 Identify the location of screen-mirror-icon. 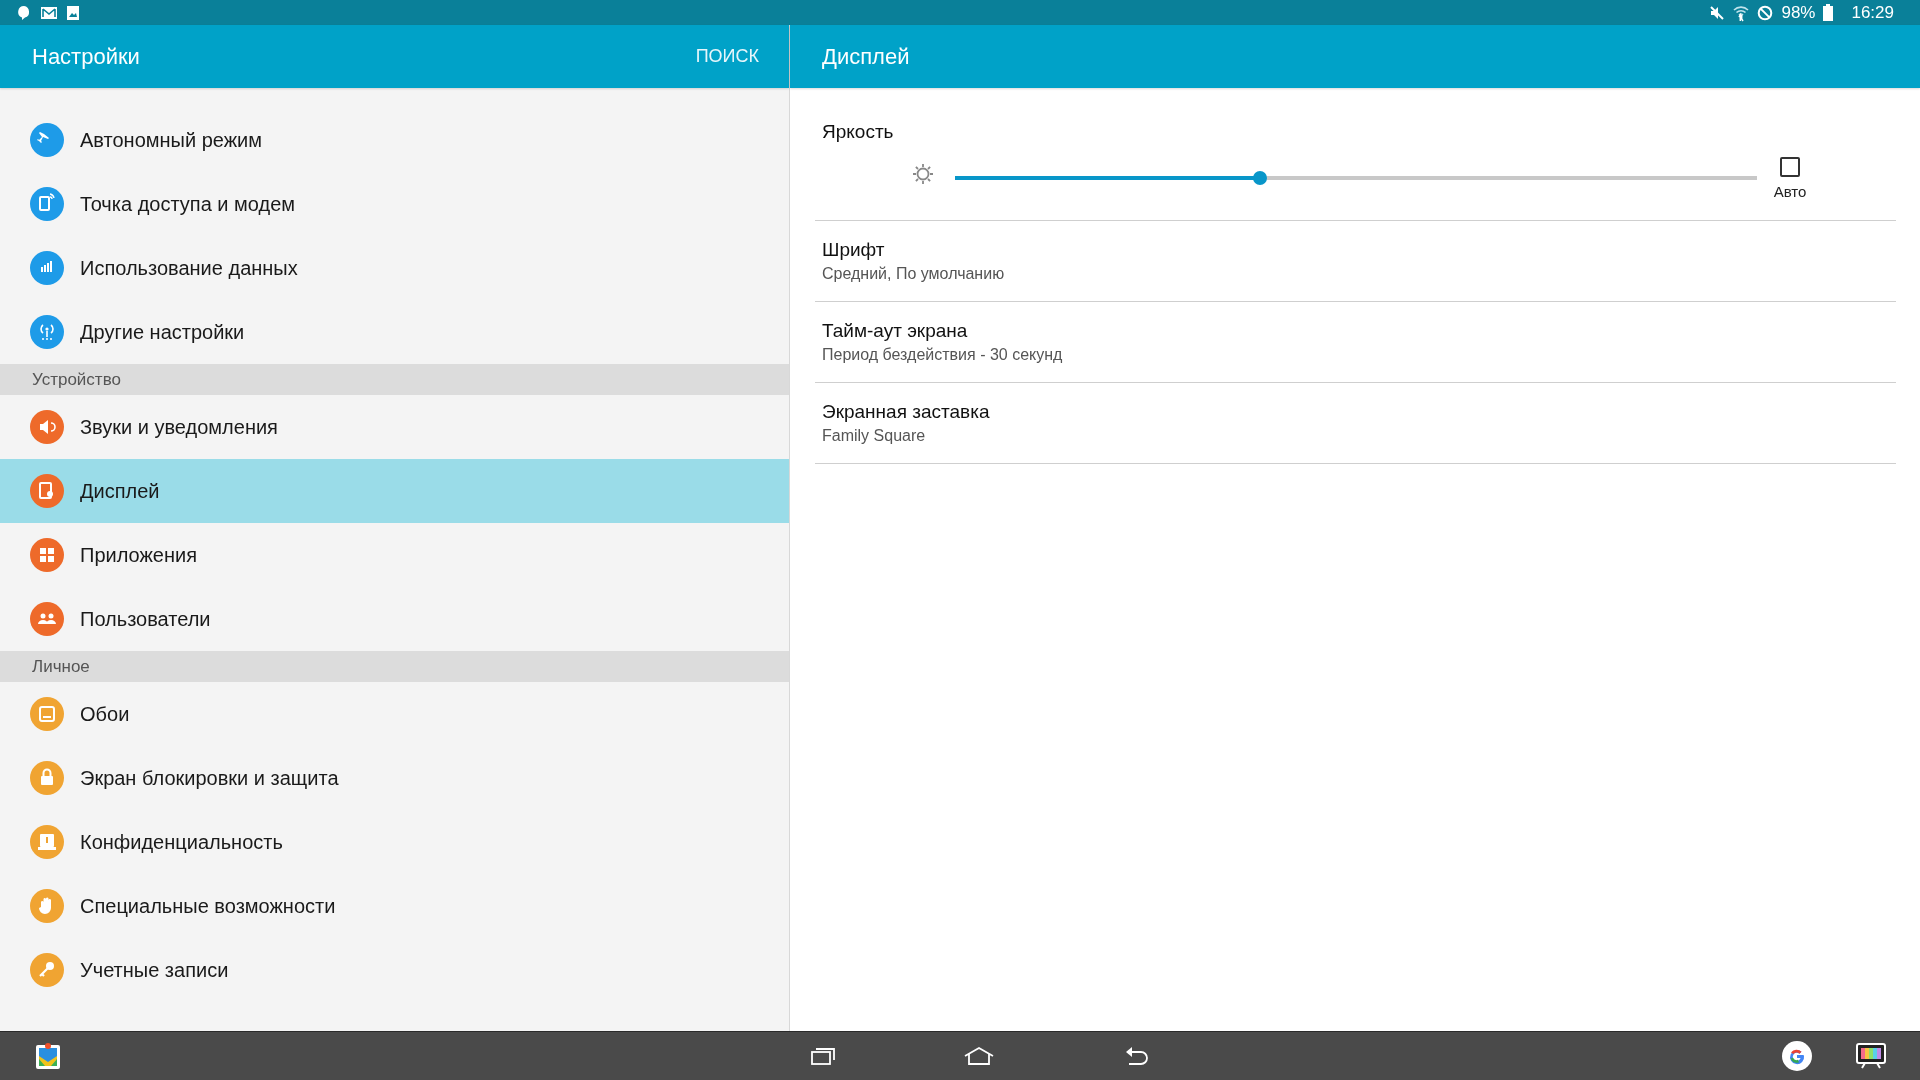
(1871, 1056).